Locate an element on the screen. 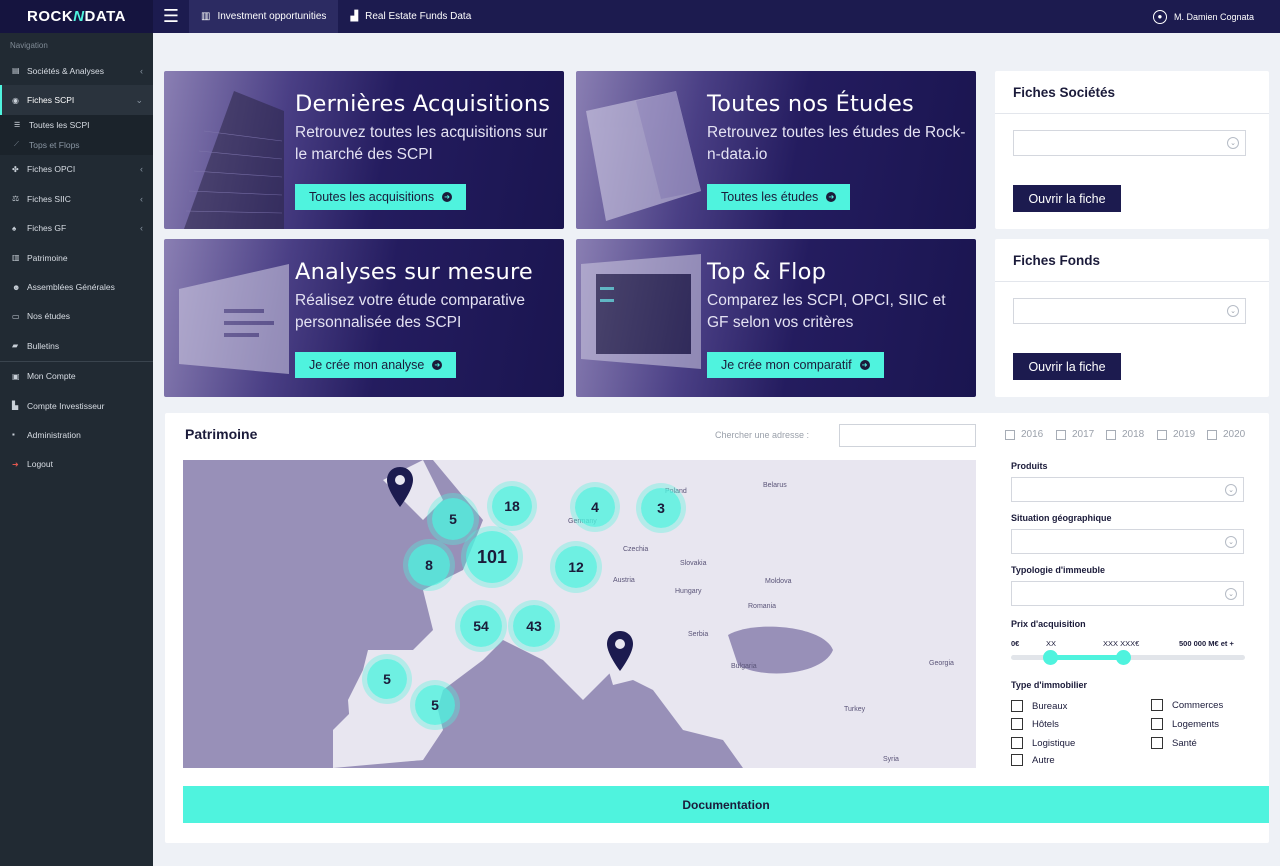 The width and height of the screenshot is (1280, 866). sidebar-item-toutes-scpi: ☰ Toutes les SCPI is located at coordinates (76, 124).